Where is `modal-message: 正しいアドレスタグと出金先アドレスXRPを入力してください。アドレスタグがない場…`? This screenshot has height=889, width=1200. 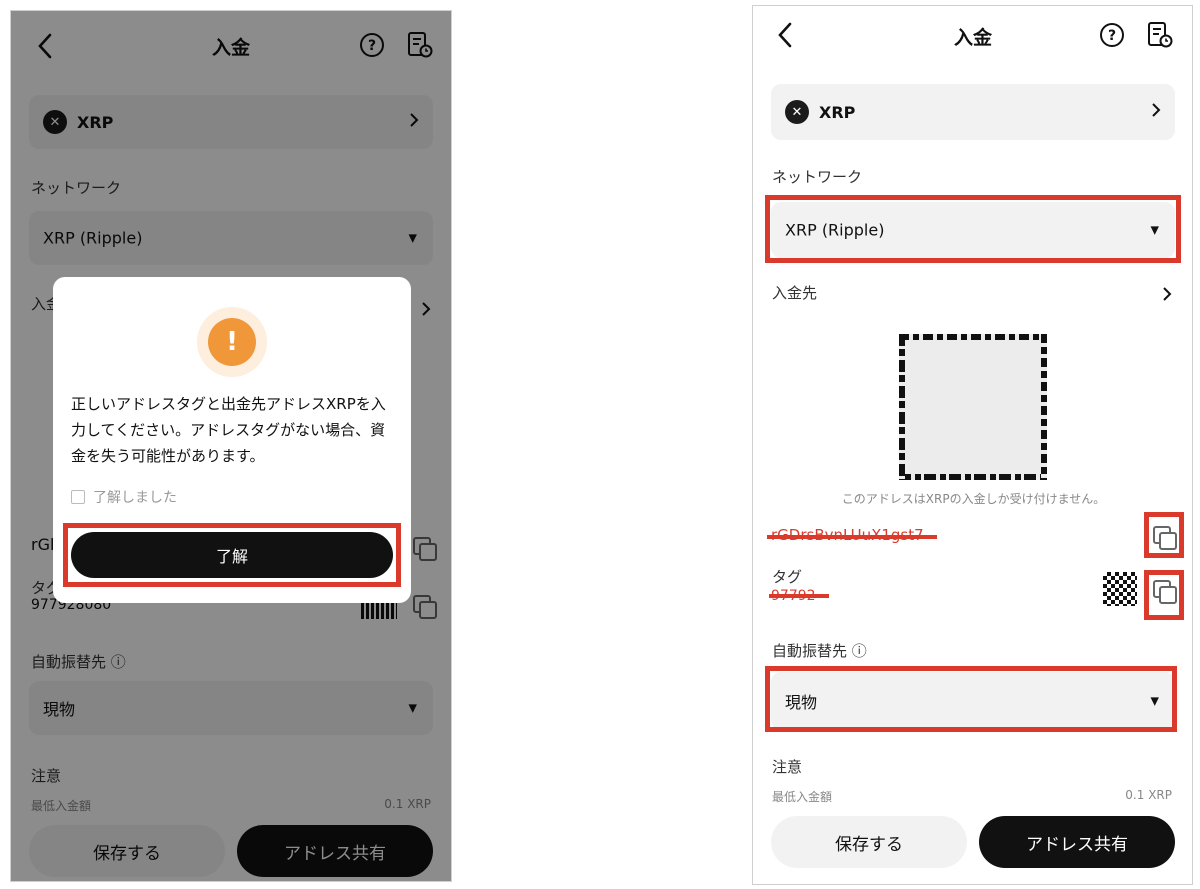 modal-message: 正しいアドレスタグと出金先アドレスXRPを入力してください。アドレスタグがない場… is located at coordinates (228, 430).